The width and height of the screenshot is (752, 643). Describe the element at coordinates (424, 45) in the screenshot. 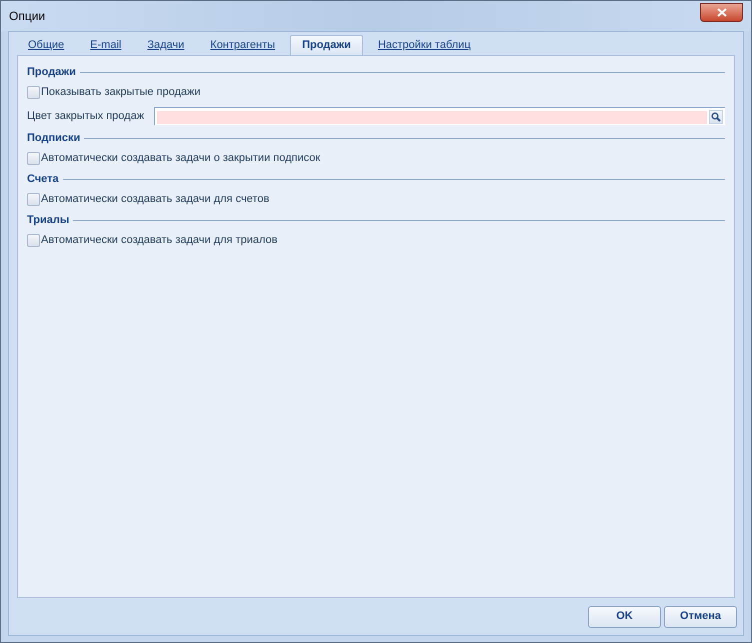

I see `tab: Настройки таблиц` at that location.